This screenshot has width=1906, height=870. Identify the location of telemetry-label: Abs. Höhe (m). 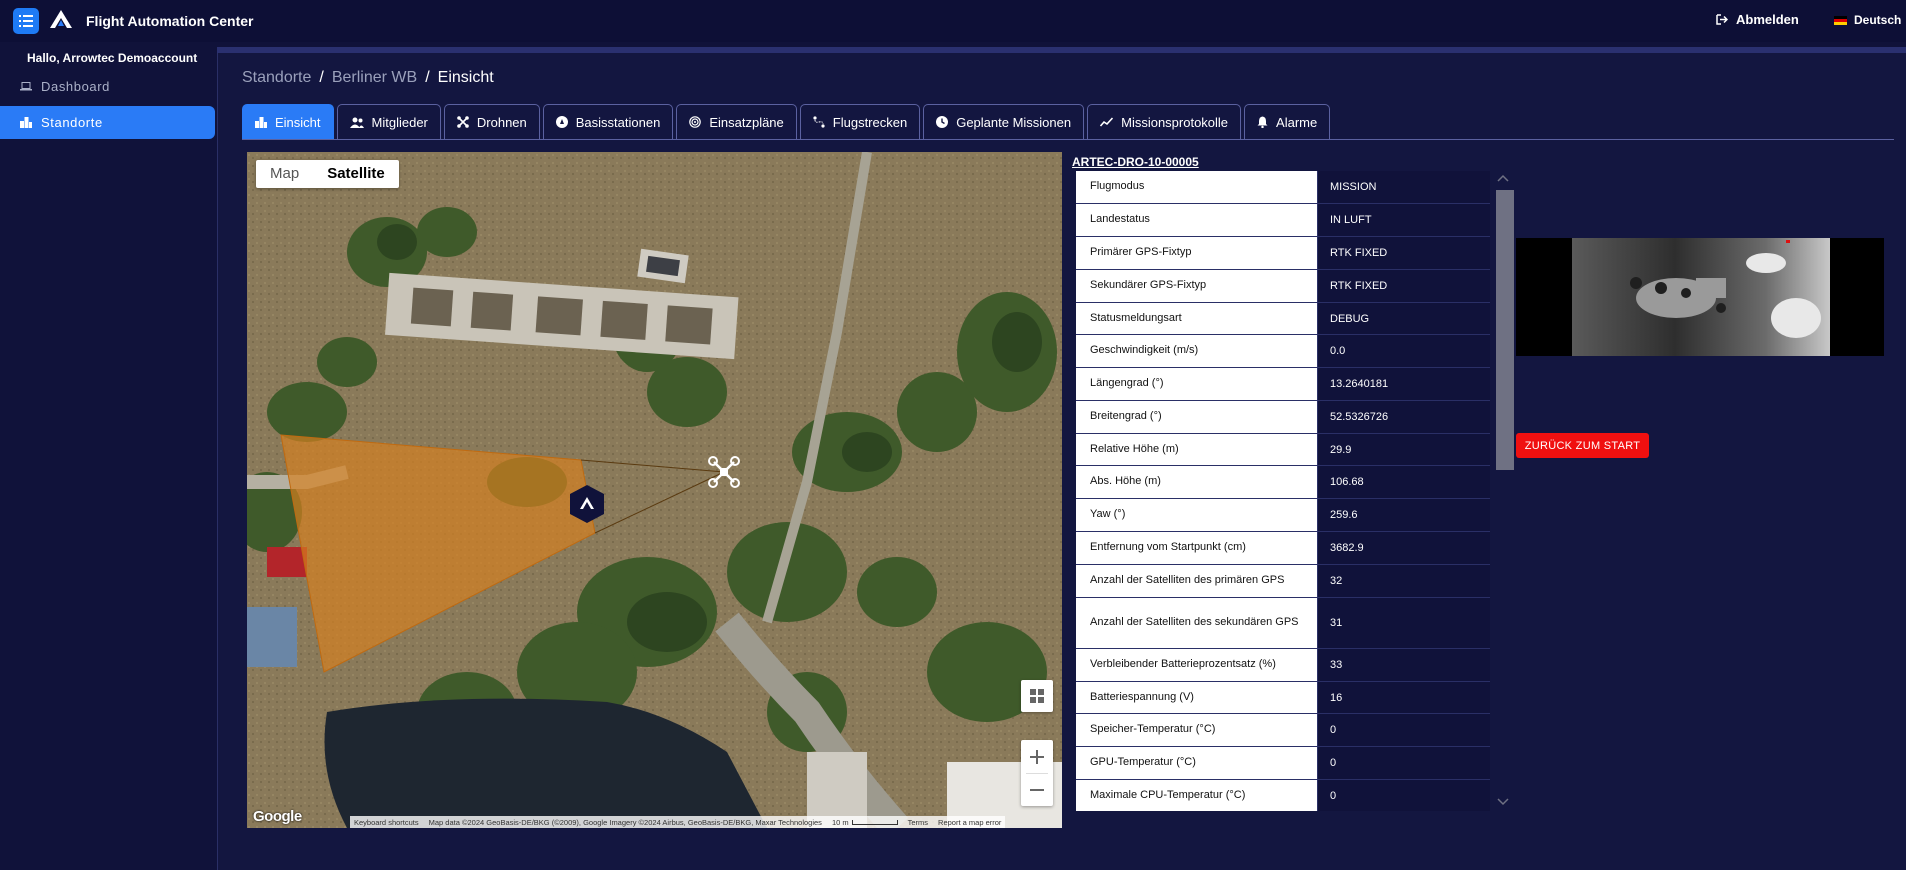
(1196, 482).